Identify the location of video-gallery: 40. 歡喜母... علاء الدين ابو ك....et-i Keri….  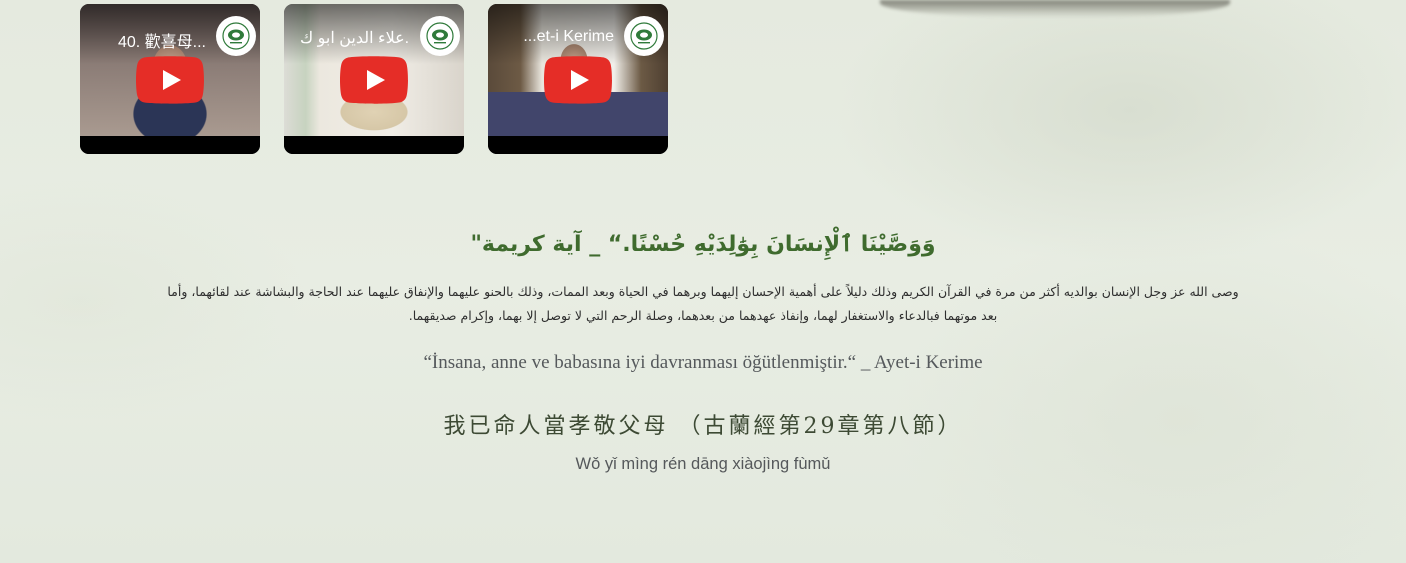
(374, 79).